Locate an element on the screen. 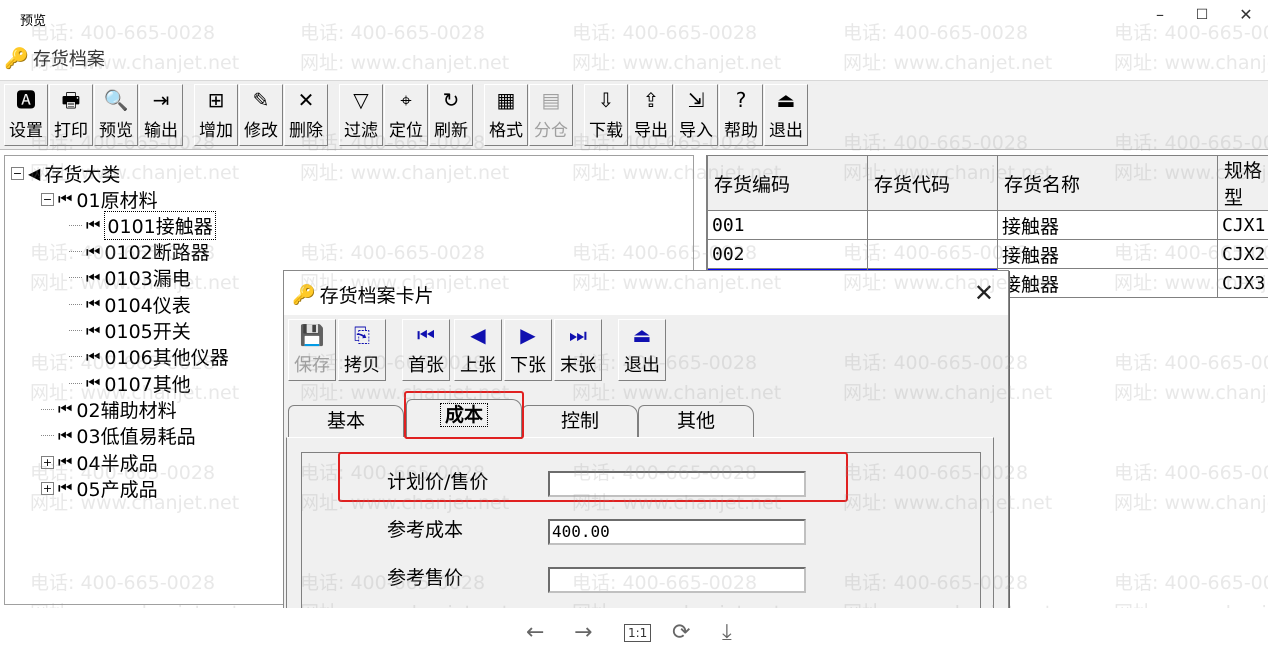 The width and height of the screenshot is (1268, 656). maximize-button: ☐ is located at coordinates (1202, 15).